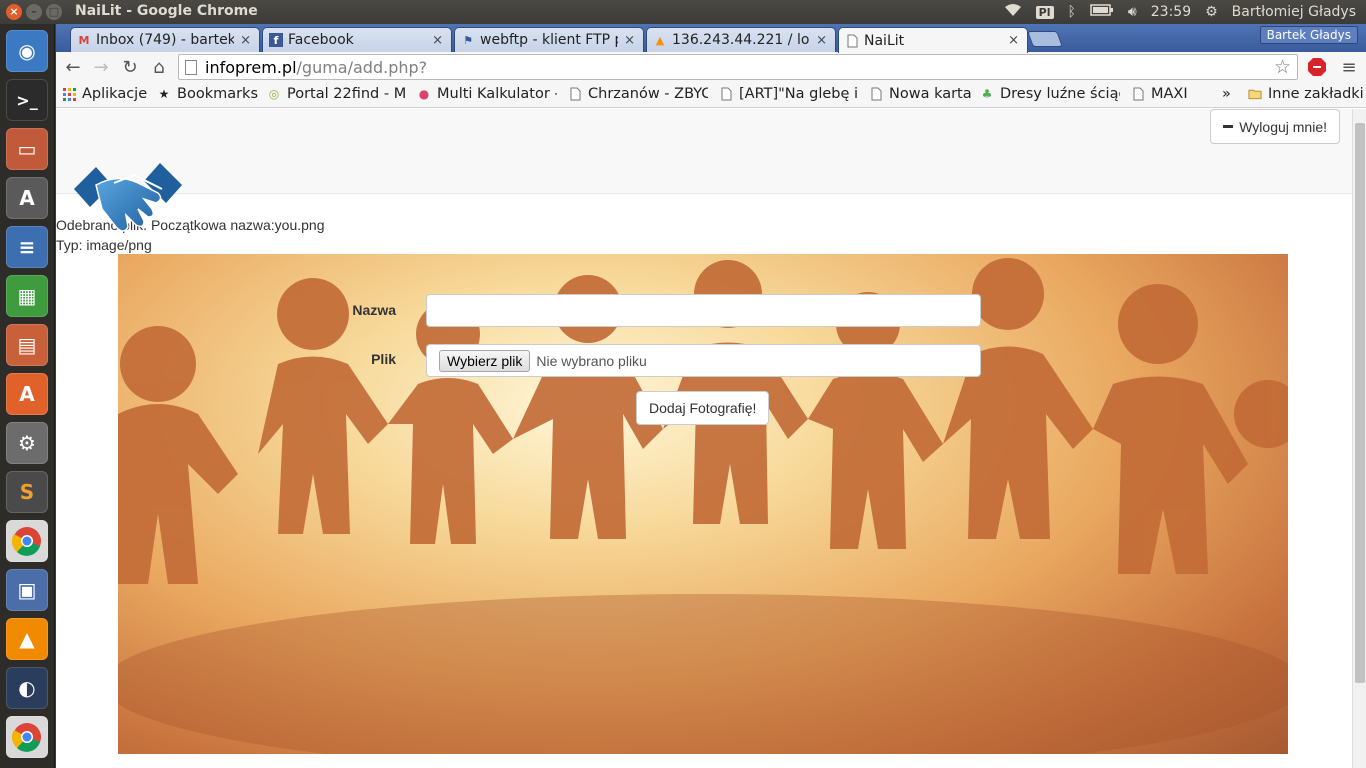 The height and width of the screenshot is (768, 1366). What do you see at coordinates (1349, 67) in the screenshot?
I see `chrome-menu-icon: ≡` at bounding box center [1349, 67].